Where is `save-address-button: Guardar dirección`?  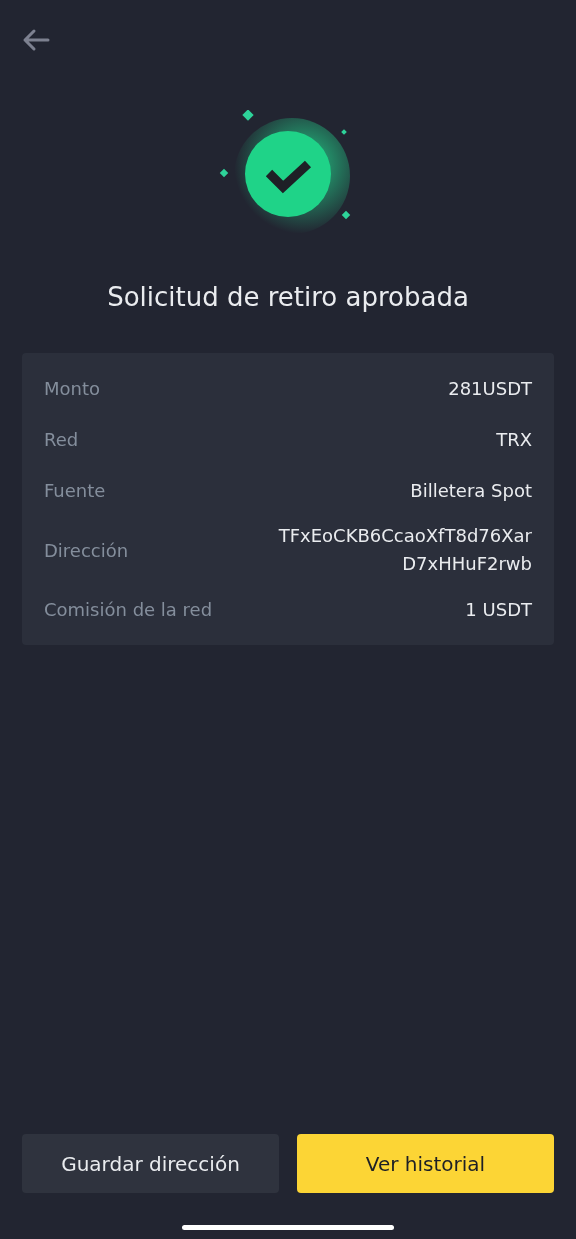 save-address-button: Guardar dirección is located at coordinates (150, 1163).